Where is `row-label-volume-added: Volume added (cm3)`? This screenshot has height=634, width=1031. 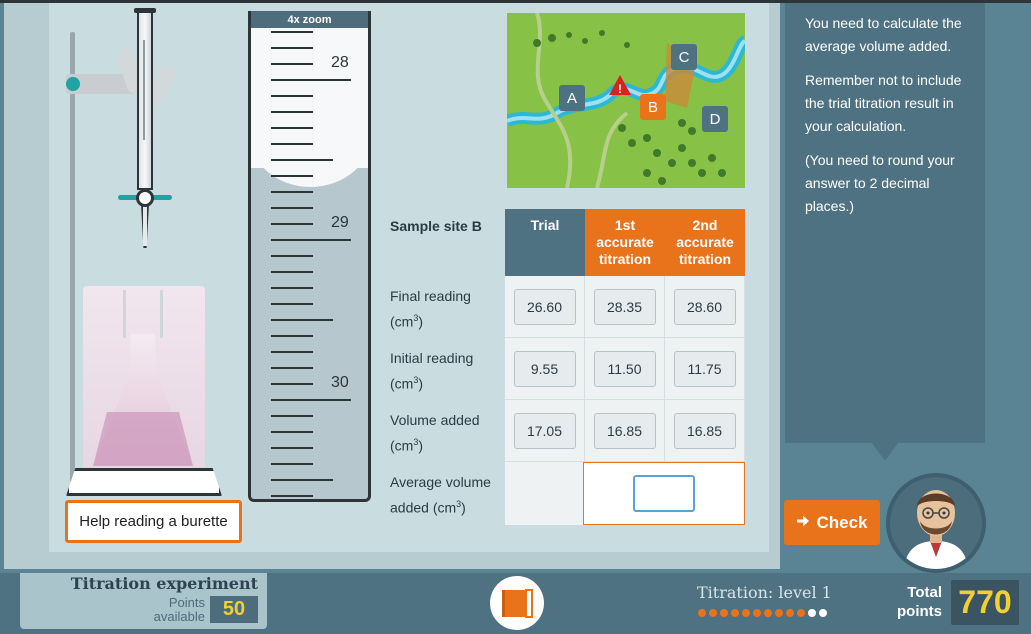
row-label-volume-added: Volume added (cm3) is located at coordinates (435, 433).